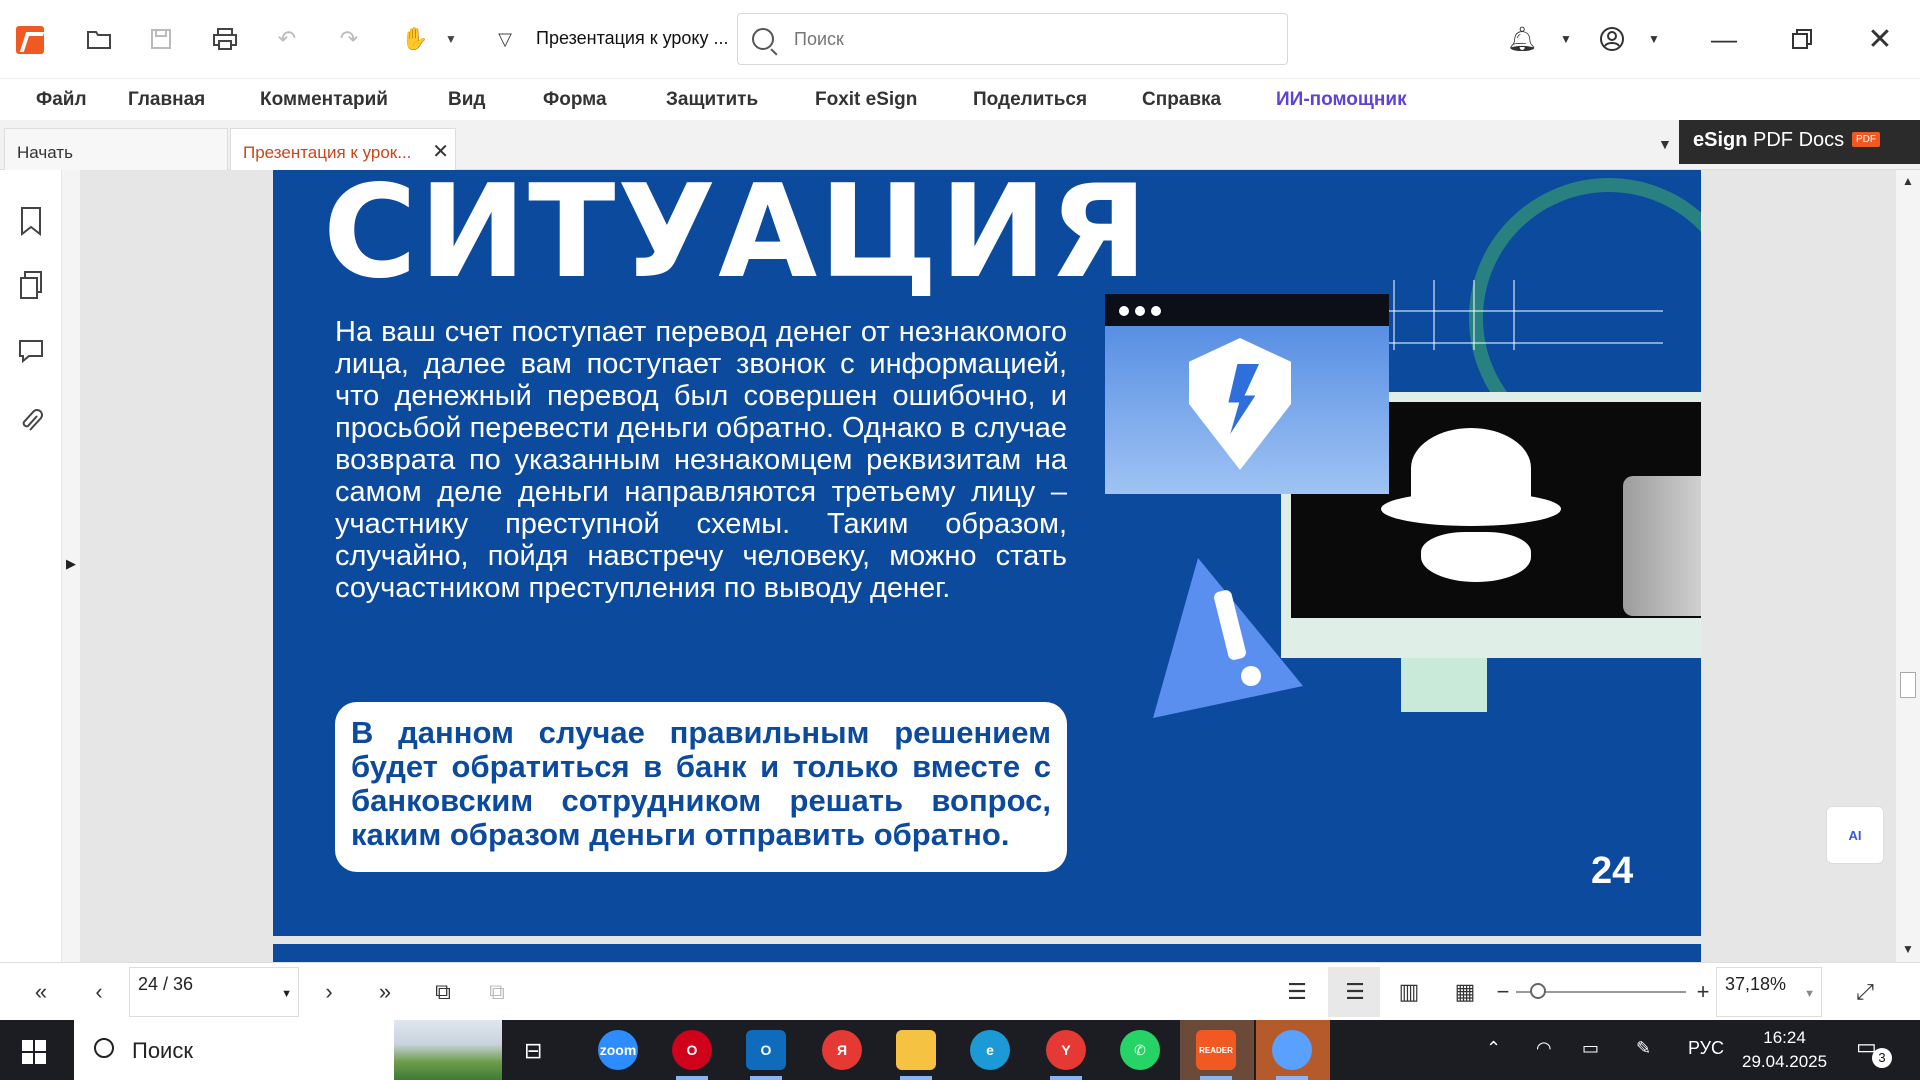  I want to click on menu-view: Вид, so click(466, 100).